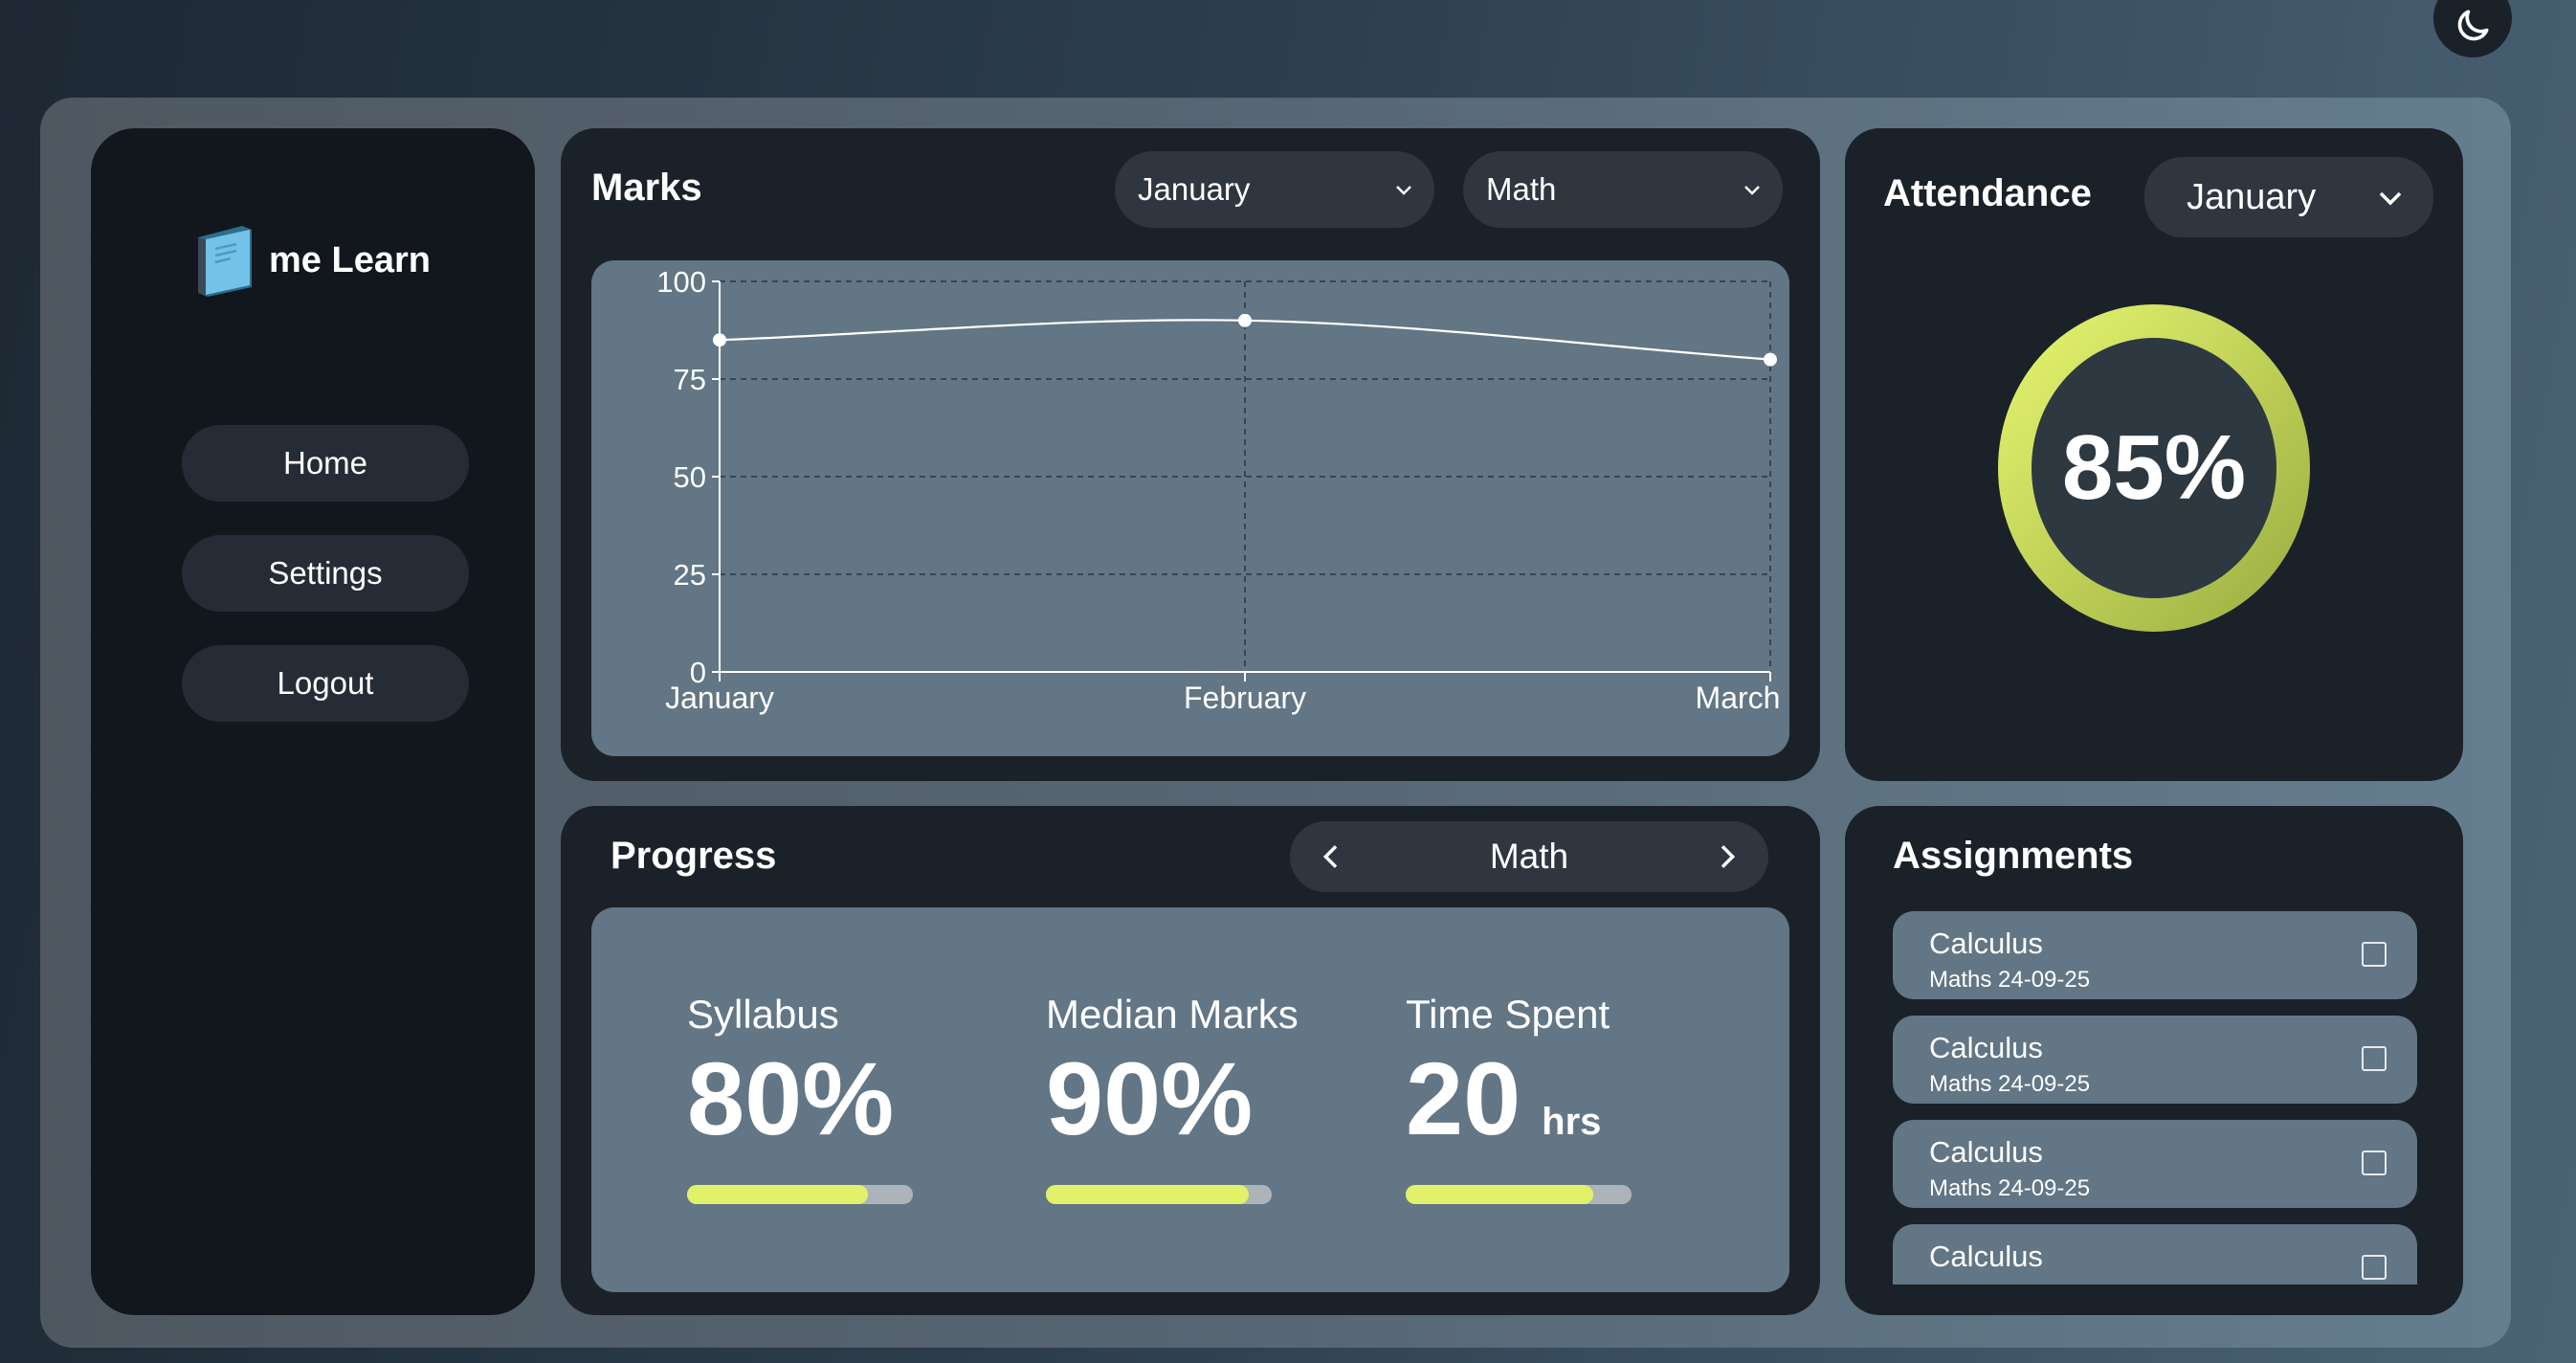 The height and width of the screenshot is (1363, 2576). I want to click on assignment-item: Calculus, so click(2155, 1254).